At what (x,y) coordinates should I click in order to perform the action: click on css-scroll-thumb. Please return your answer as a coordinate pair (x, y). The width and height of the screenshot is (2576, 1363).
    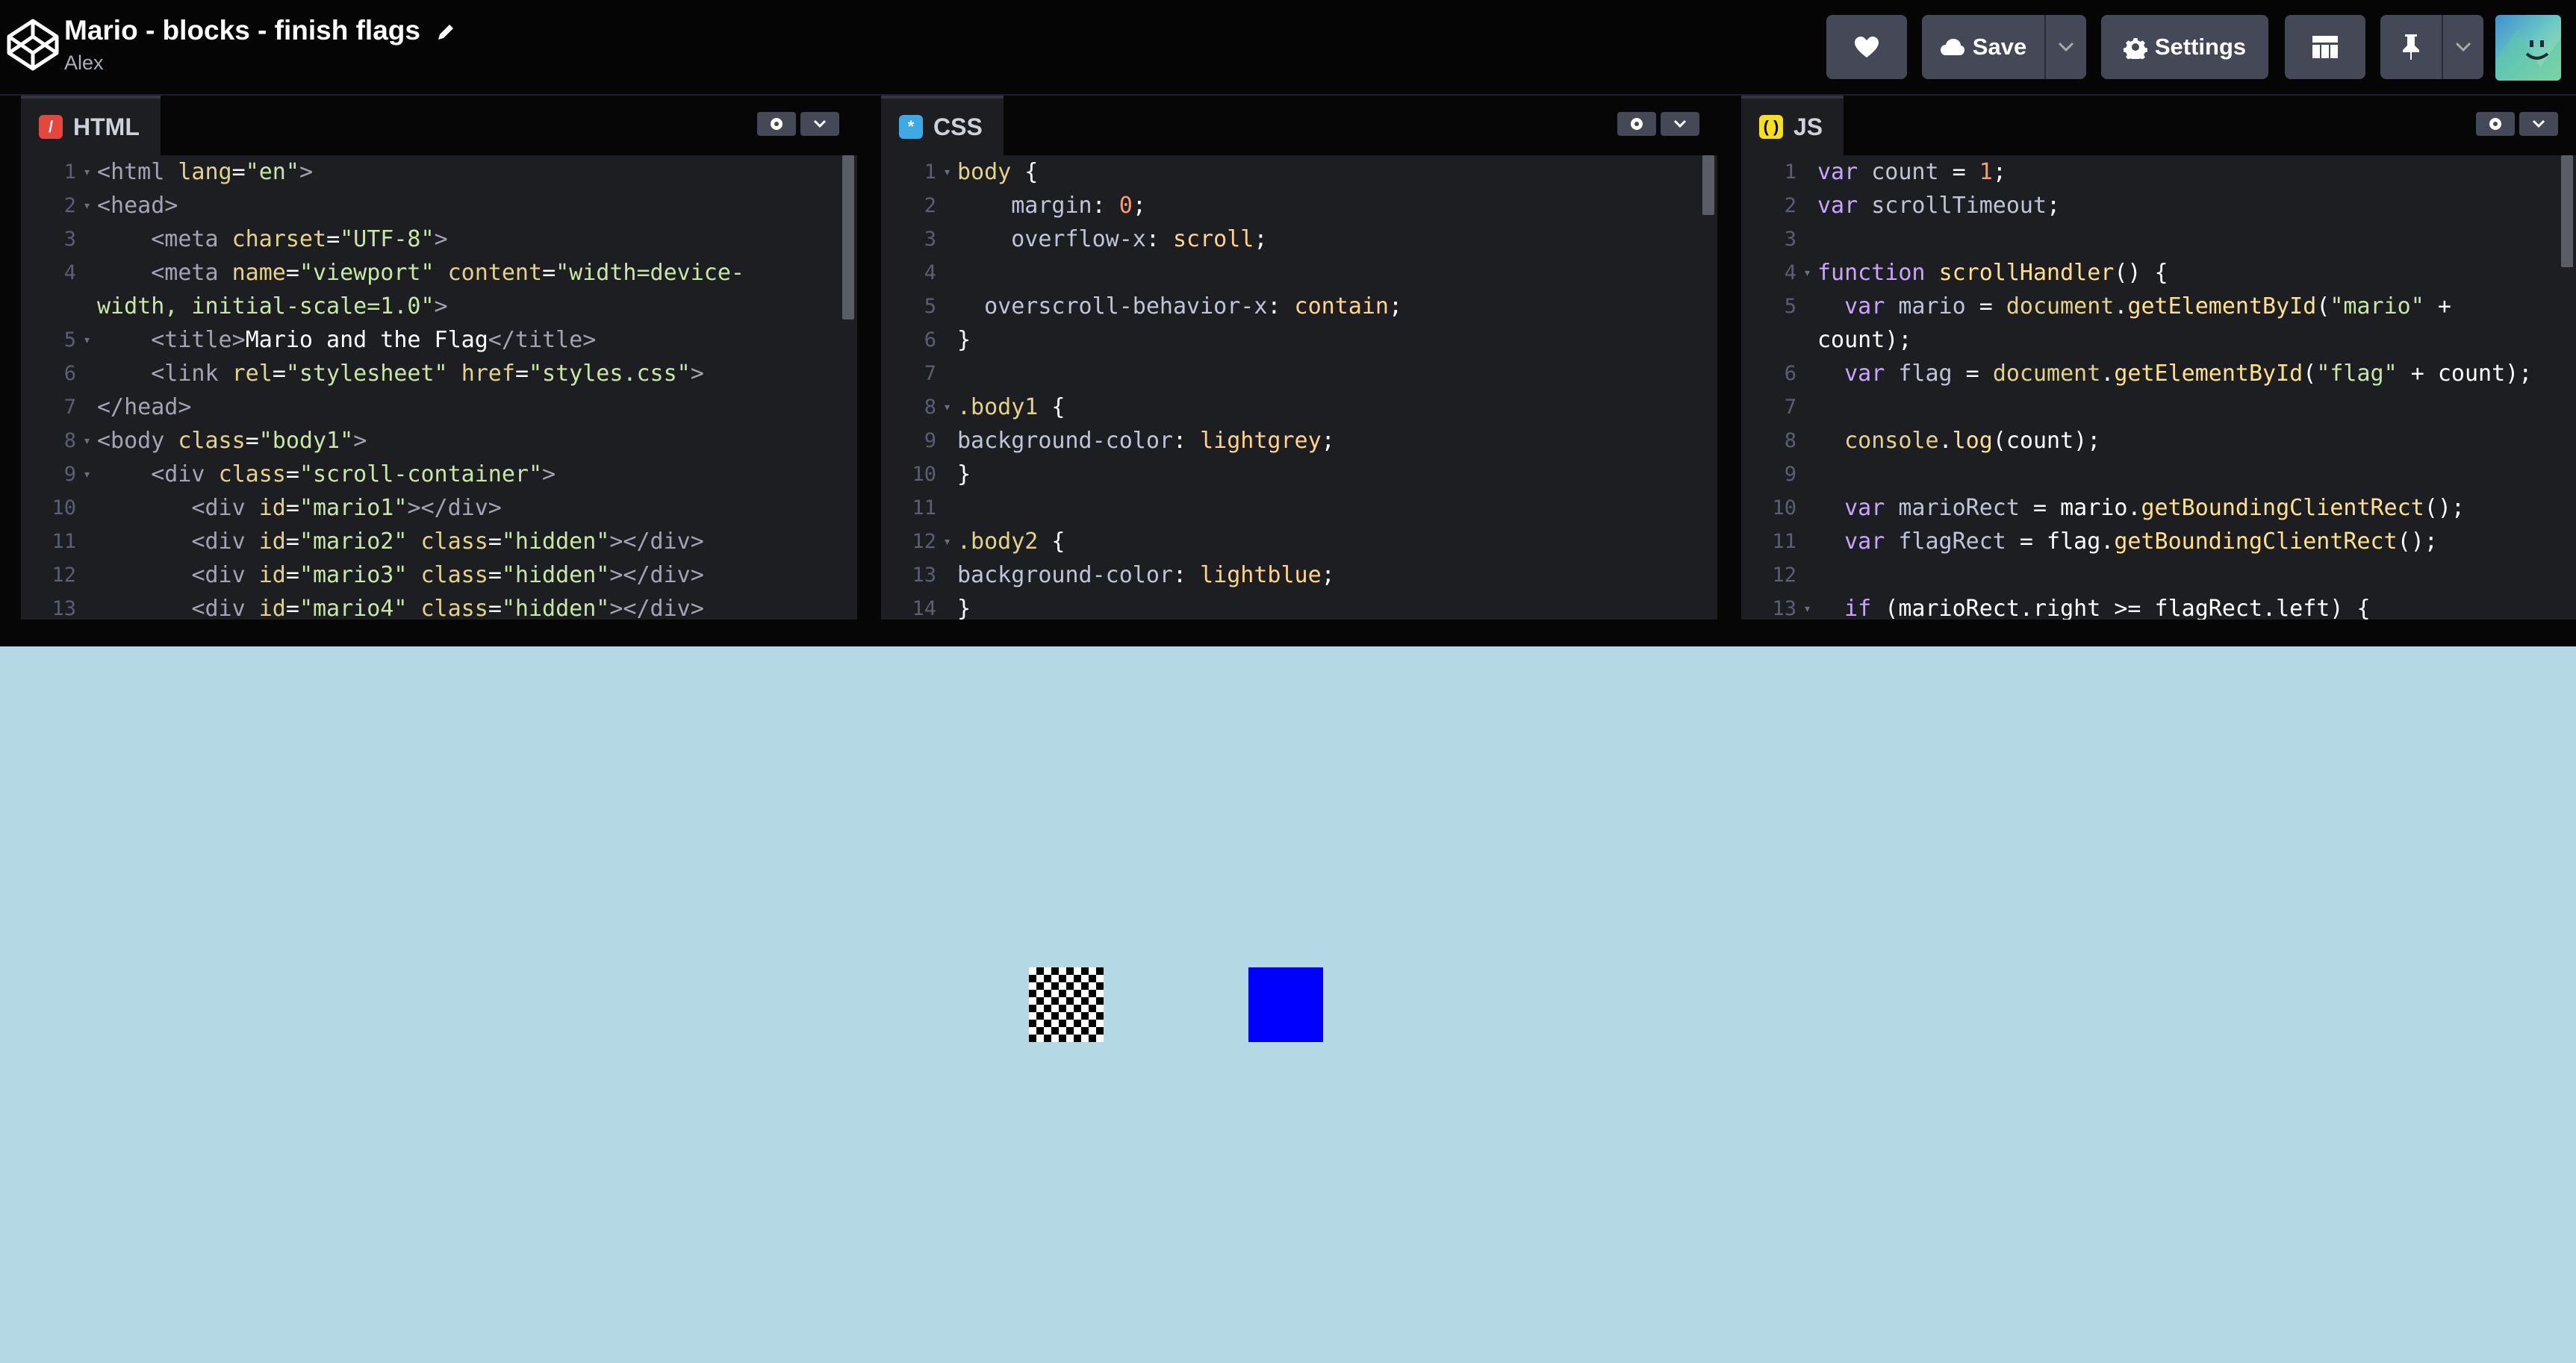
    Looking at the image, I should click on (1708, 185).